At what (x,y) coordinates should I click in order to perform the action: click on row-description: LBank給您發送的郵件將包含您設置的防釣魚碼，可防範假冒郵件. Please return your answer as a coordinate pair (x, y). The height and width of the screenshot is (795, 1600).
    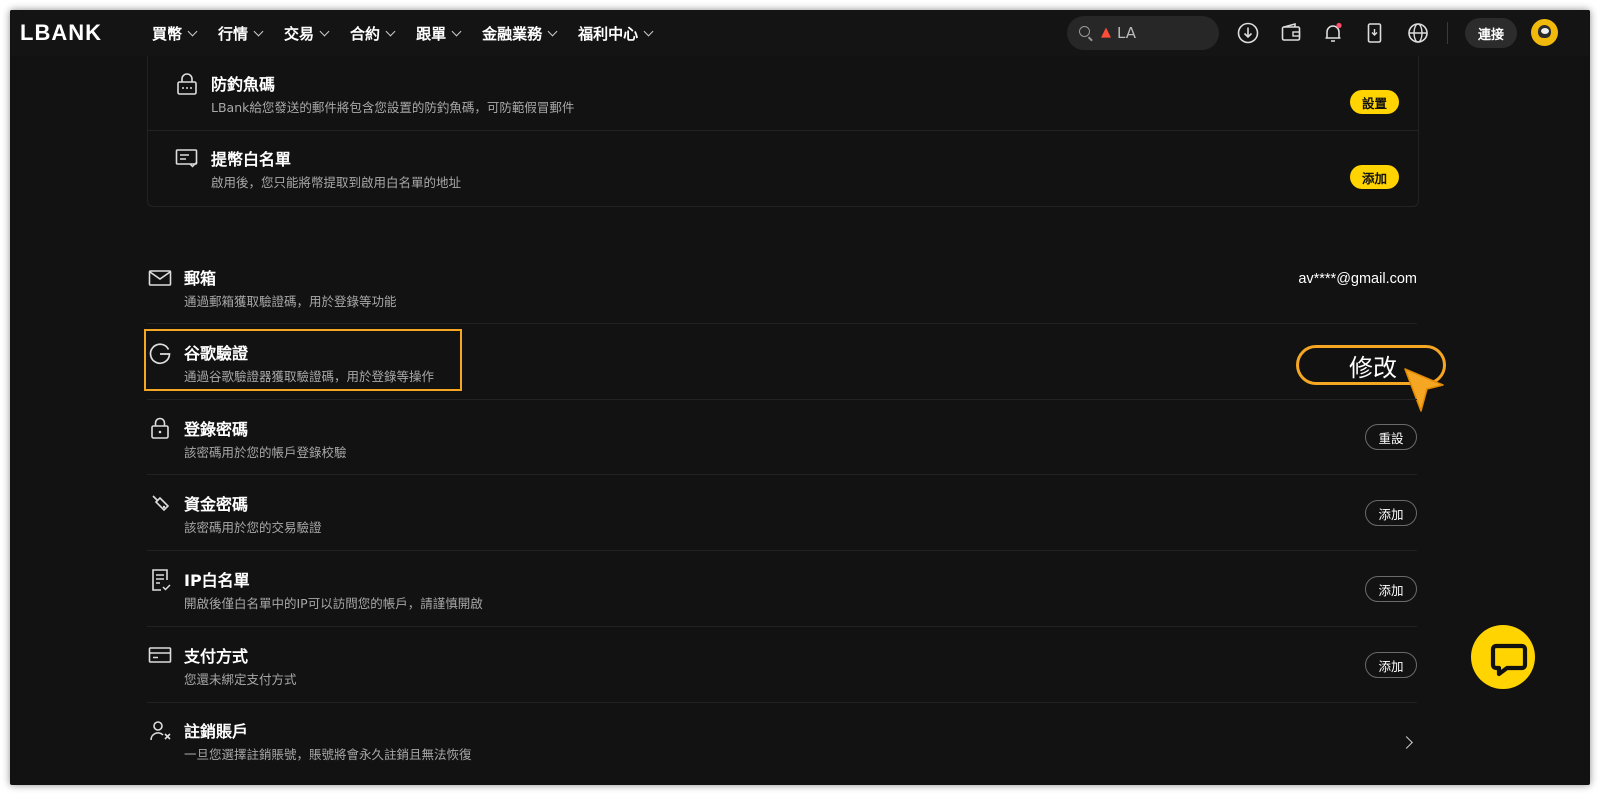
    Looking at the image, I should click on (393, 107).